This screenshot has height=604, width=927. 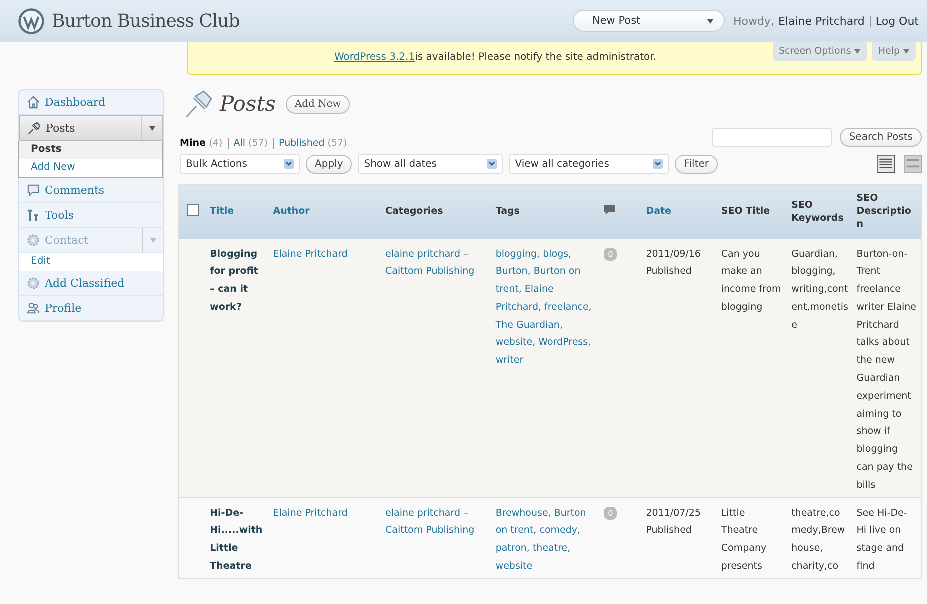 I want to click on filter-button: Filter, so click(x=696, y=164).